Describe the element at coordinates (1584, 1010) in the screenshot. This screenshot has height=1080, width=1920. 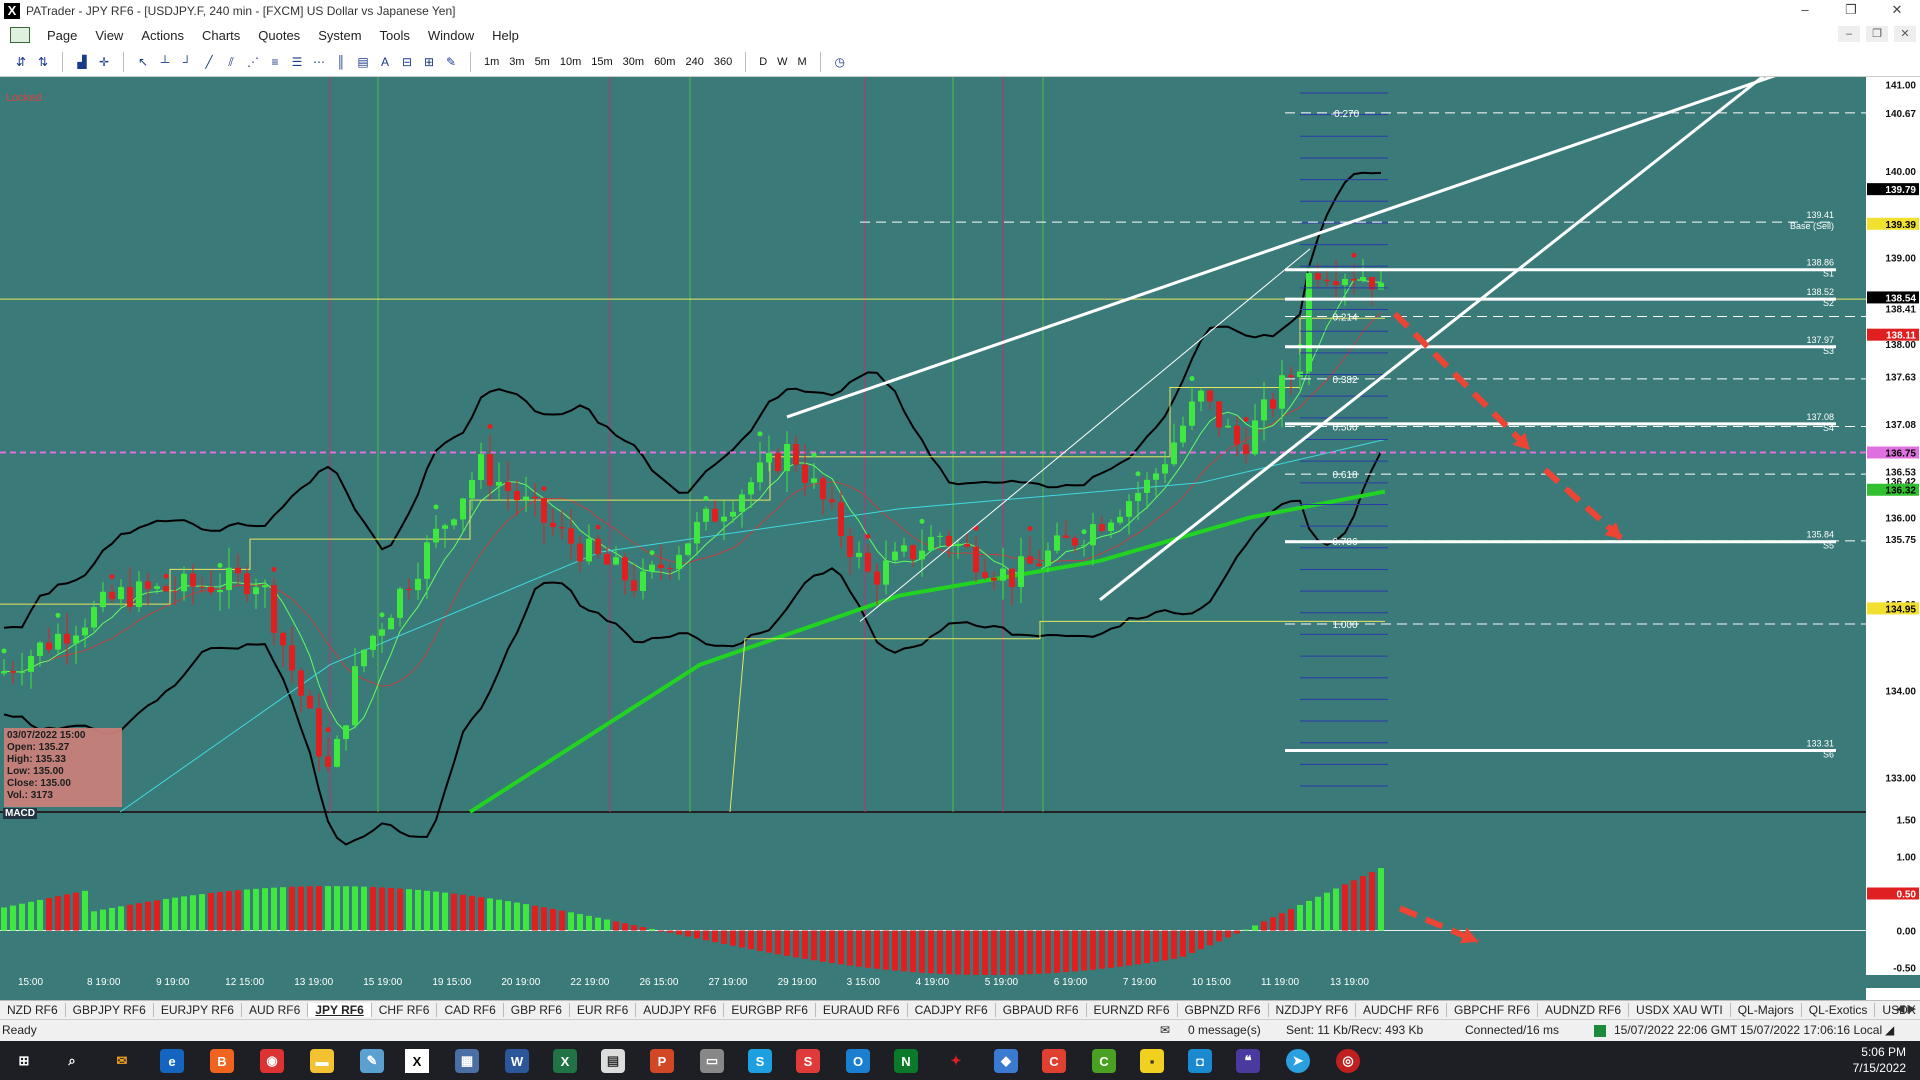
I see `tab-audnzd-rf6: AUDNZD RF6` at that location.